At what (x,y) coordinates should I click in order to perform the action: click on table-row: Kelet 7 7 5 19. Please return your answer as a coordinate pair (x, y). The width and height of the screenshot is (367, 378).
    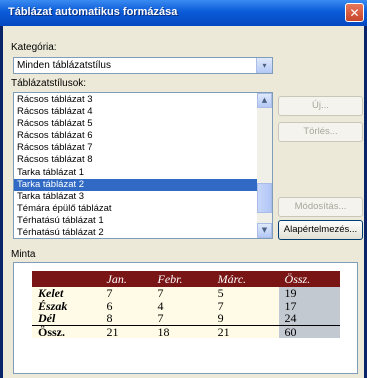
    Looking at the image, I should click on (186, 293).